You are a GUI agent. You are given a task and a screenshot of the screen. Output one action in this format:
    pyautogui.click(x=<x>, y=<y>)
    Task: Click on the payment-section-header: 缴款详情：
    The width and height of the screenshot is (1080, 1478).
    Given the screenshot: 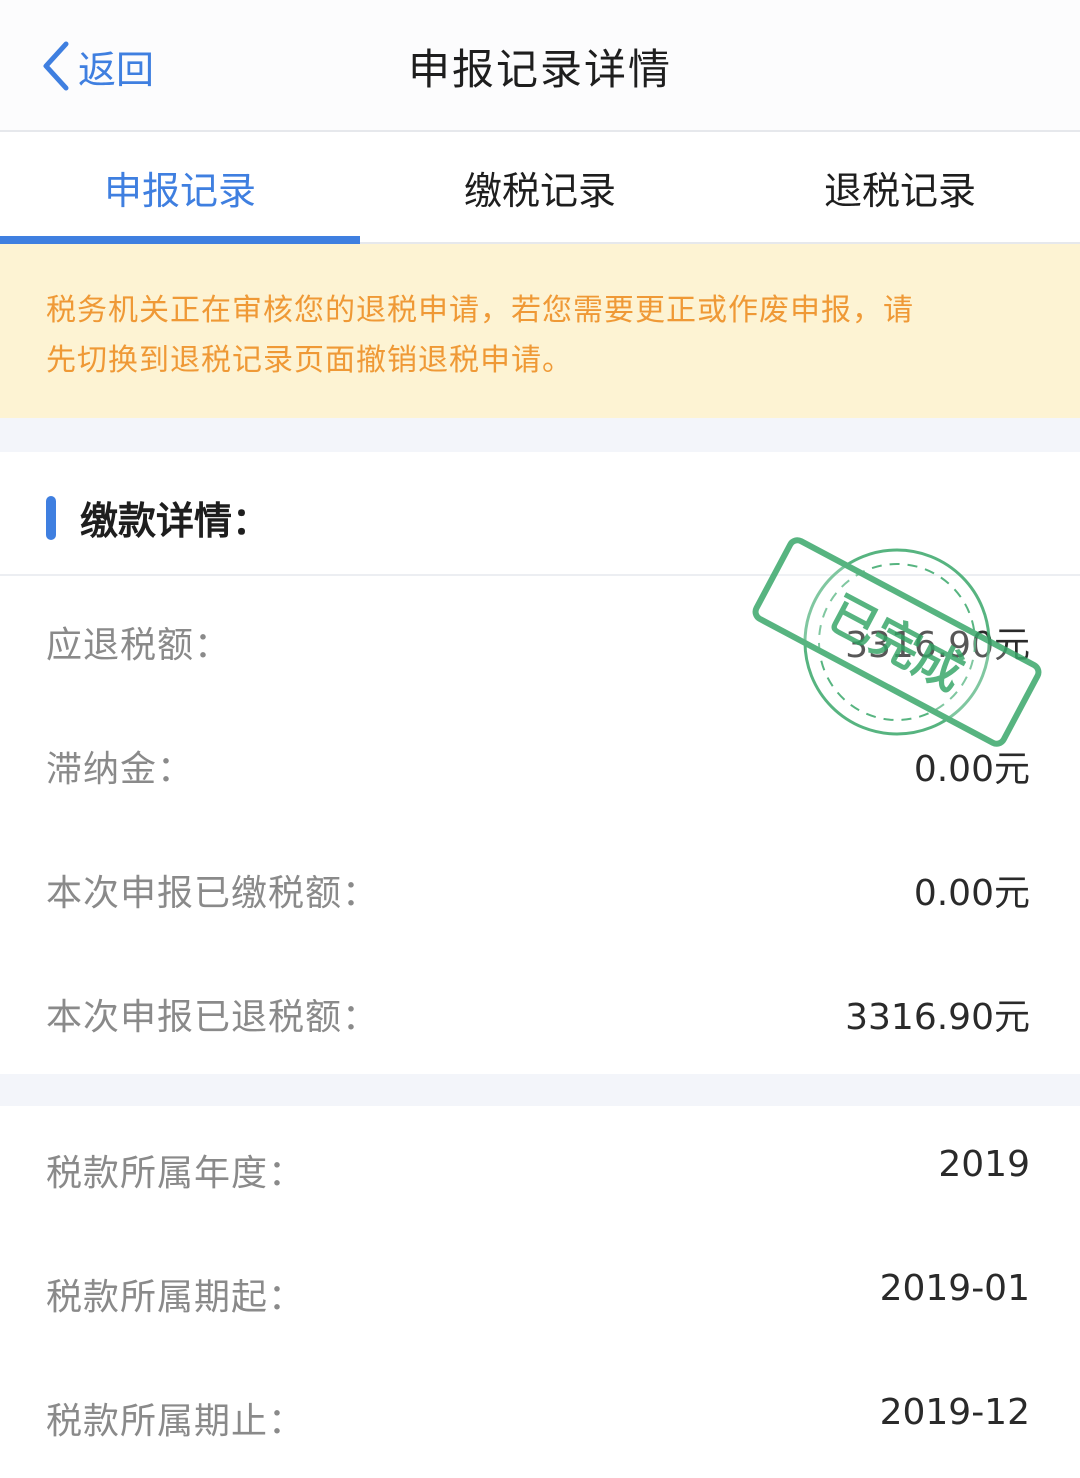 What is the action you would take?
    pyautogui.click(x=540, y=514)
    